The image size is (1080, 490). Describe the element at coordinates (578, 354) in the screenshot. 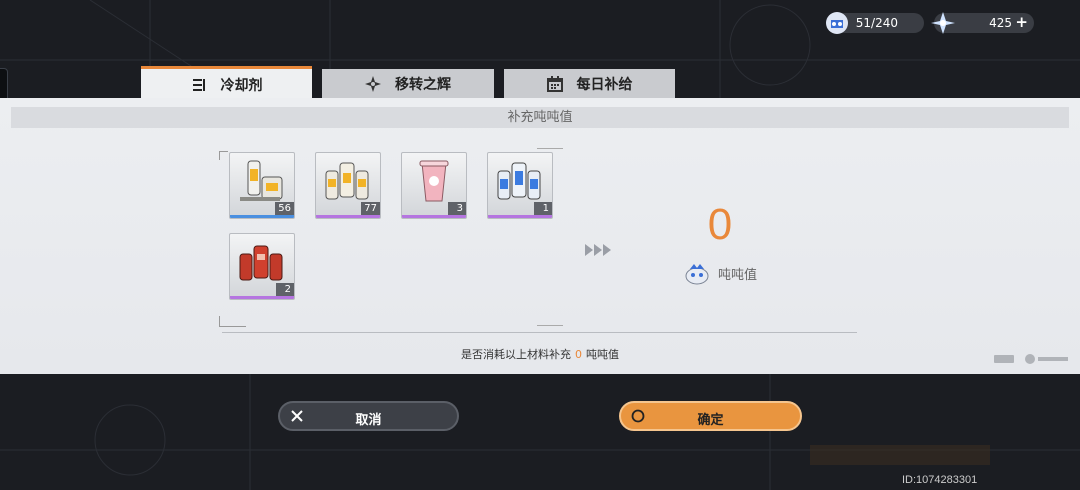

I see `confirm-value: 0` at that location.